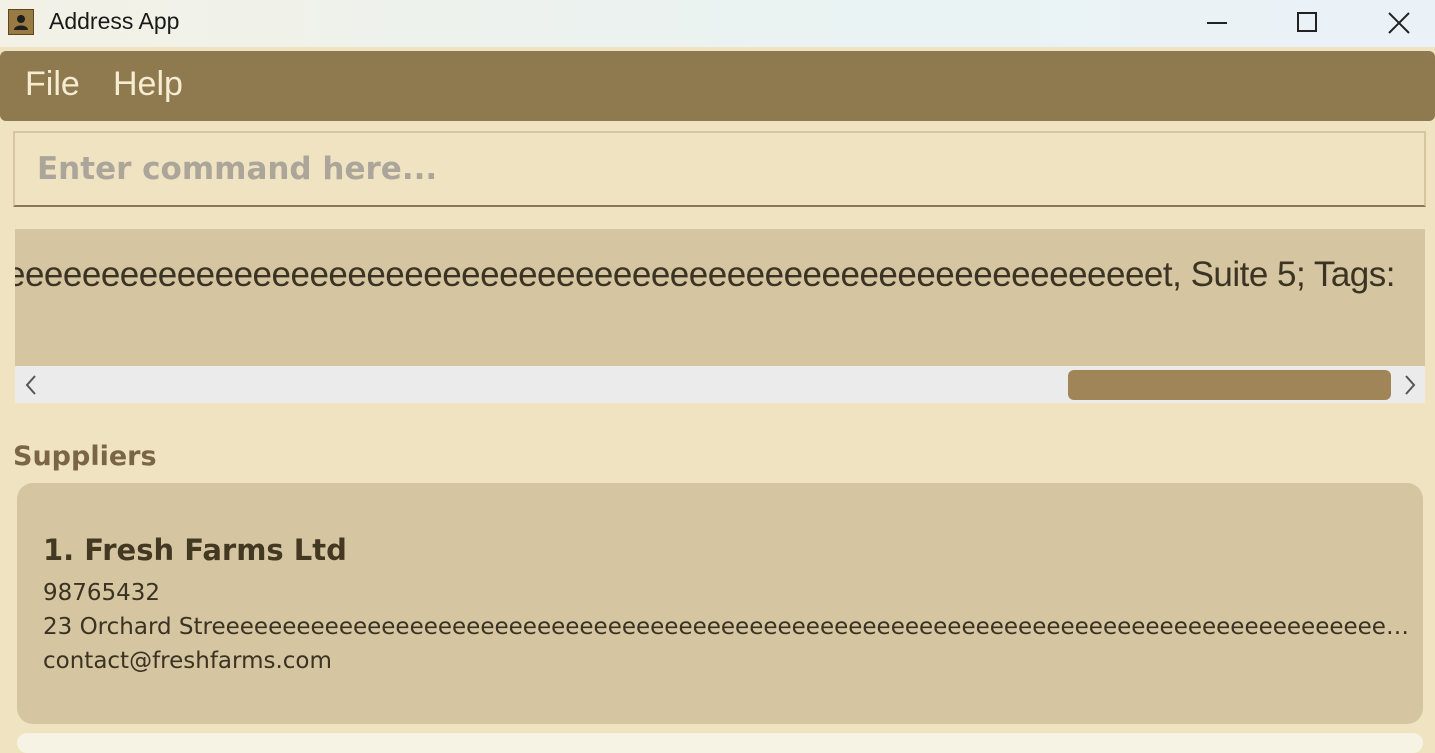 This screenshot has height=753, width=1435. What do you see at coordinates (1410, 385) in the screenshot?
I see `scroll-right-icon` at bounding box center [1410, 385].